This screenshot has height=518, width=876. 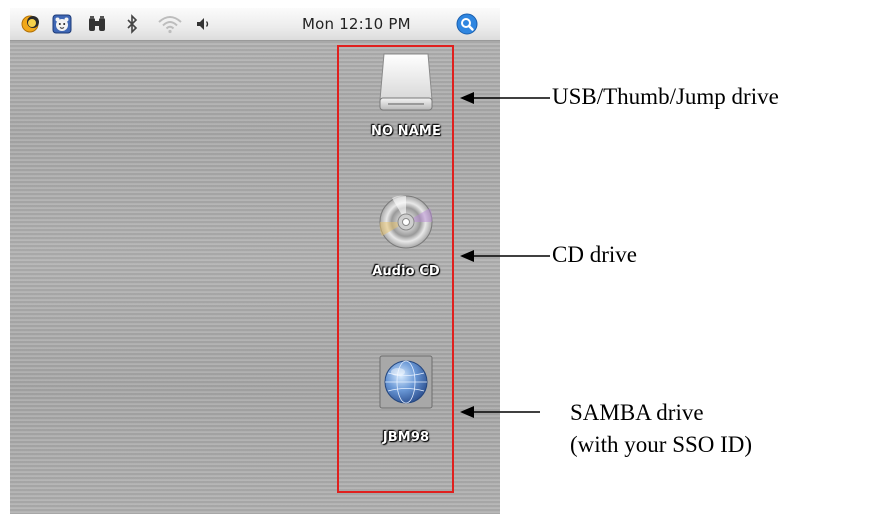 What do you see at coordinates (395, 269) in the screenshot?
I see `drives-highlight-box` at bounding box center [395, 269].